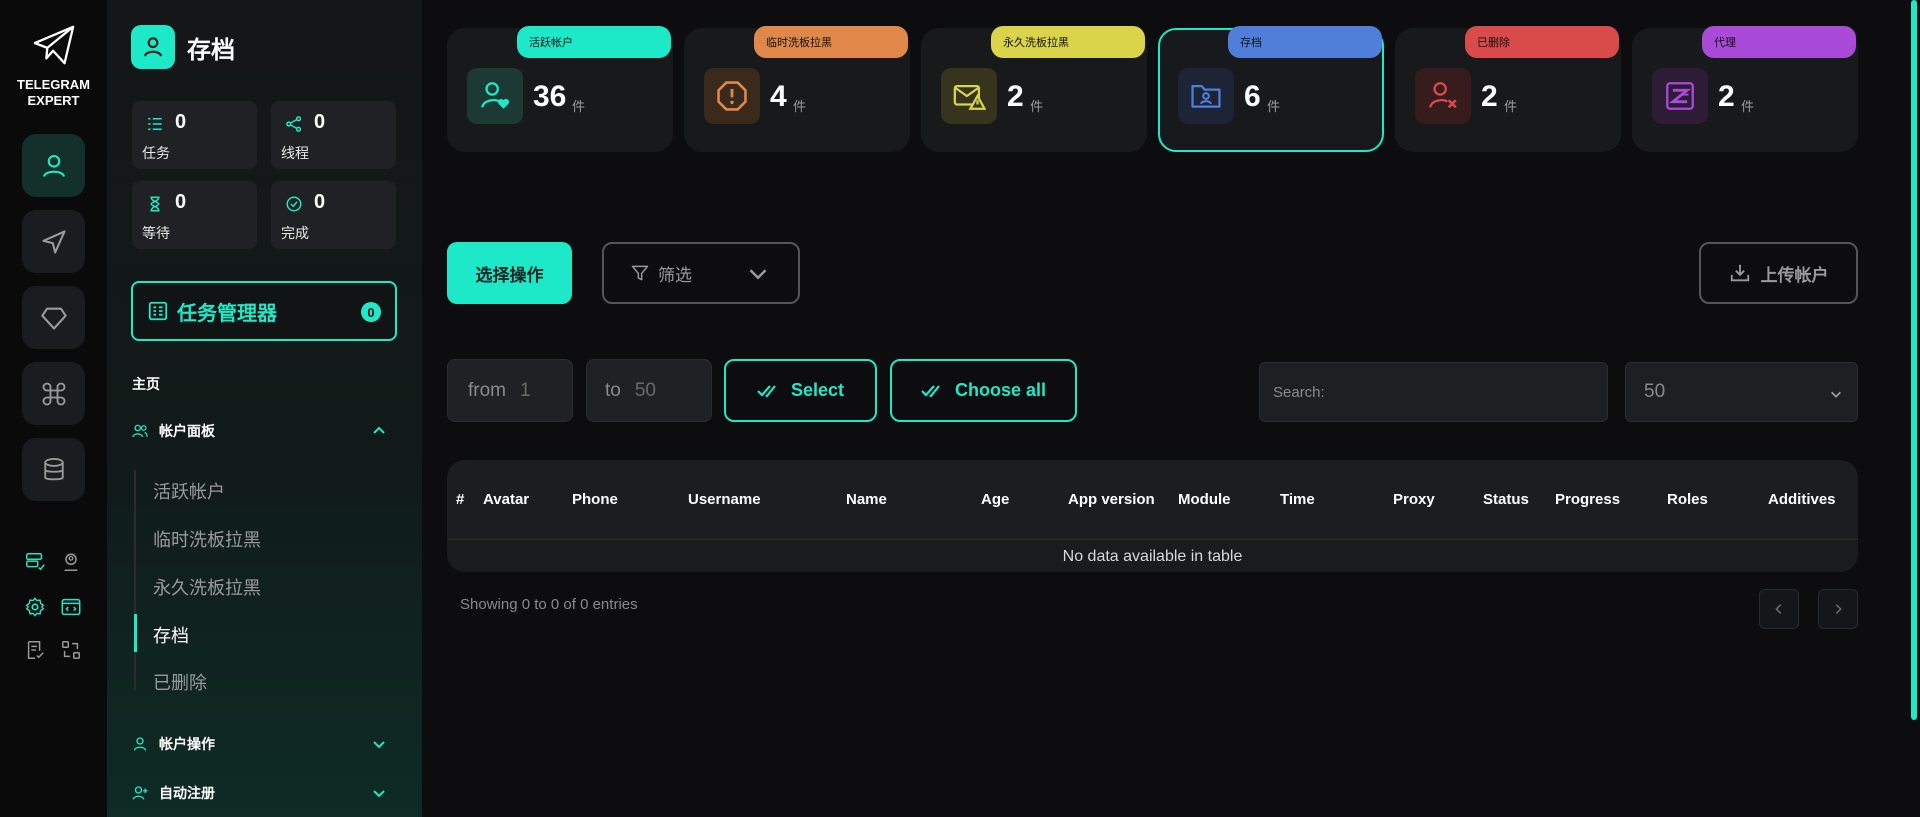 The width and height of the screenshot is (1920, 817). What do you see at coordinates (135, 580) in the screenshot?
I see `submenu-line` at bounding box center [135, 580].